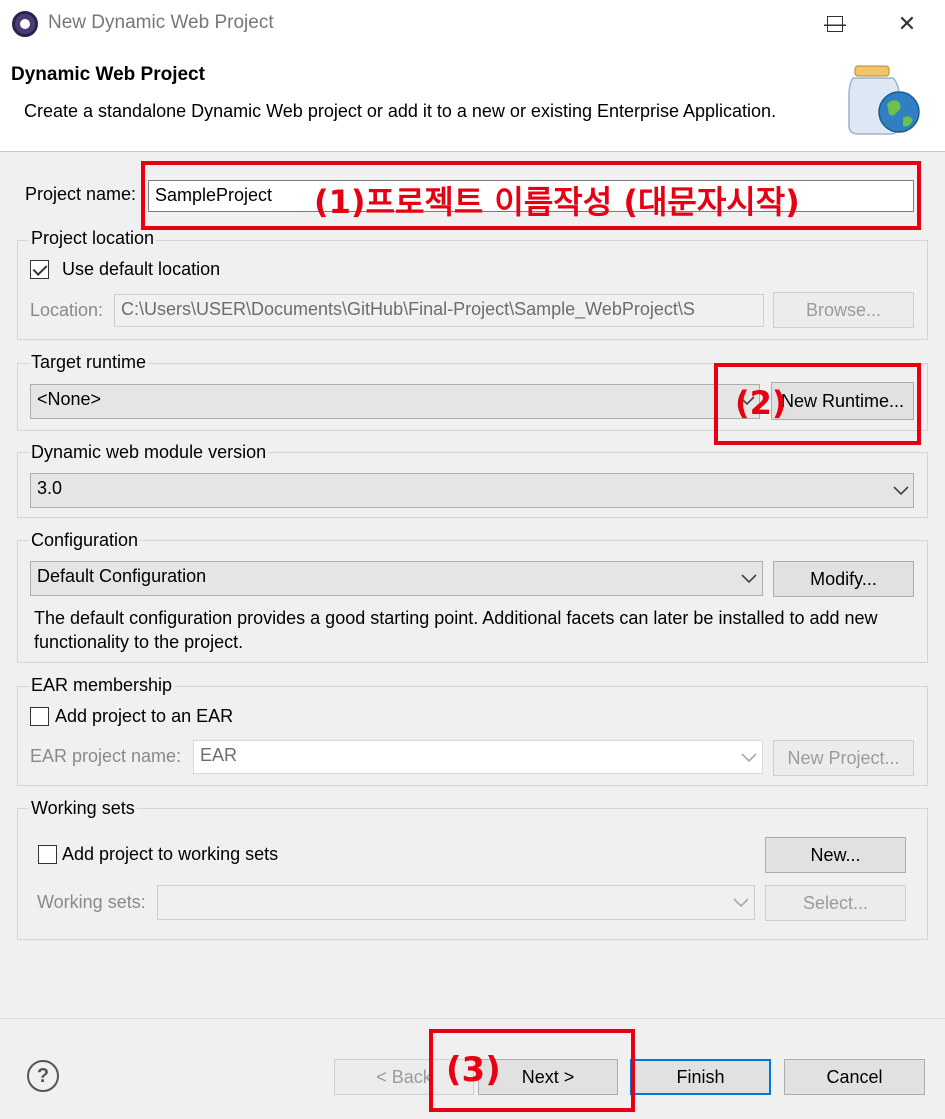 The height and width of the screenshot is (1119, 945). Describe the element at coordinates (907, 24) in the screenshot. I see `close-button: ✕` at that location.